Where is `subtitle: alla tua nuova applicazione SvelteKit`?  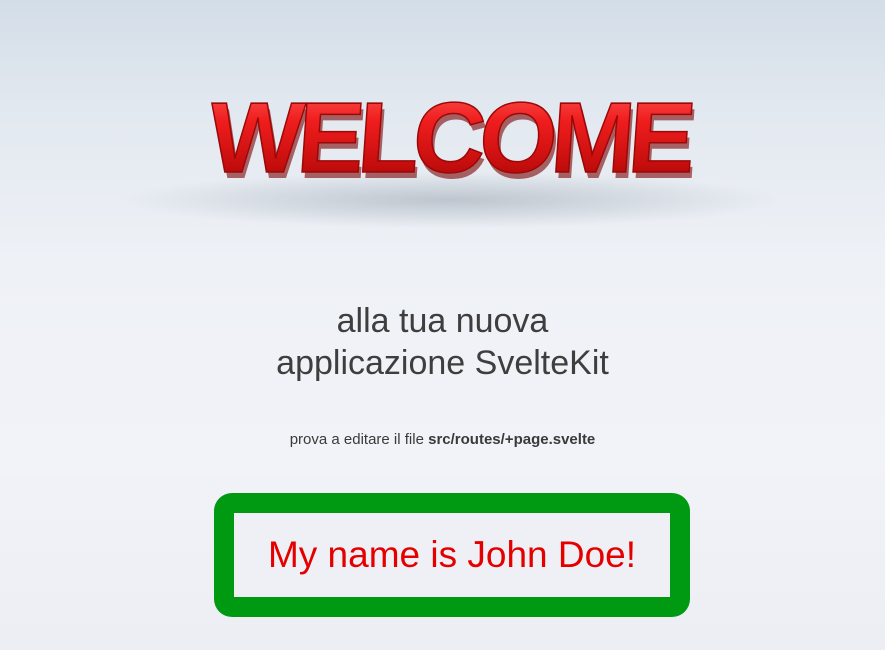
subtitle: alla tua nuova applicazione SvelteKit is located at coordinates (442, 342).